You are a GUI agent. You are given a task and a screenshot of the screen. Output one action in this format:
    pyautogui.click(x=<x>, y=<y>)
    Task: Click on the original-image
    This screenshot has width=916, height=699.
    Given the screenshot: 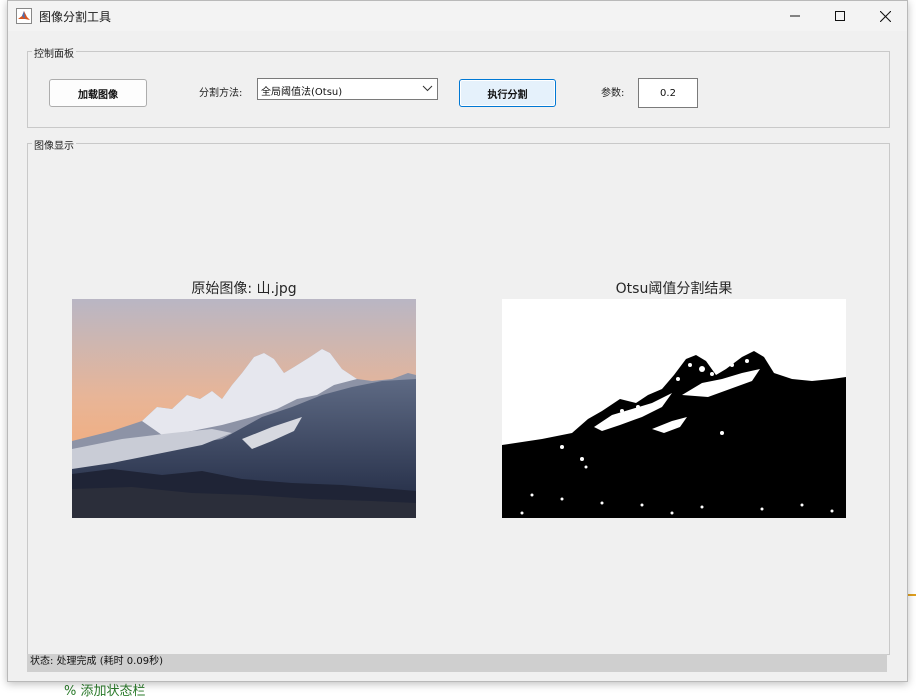 What is the action you would take?
    pyautogui.click(x=244, y=408)
    